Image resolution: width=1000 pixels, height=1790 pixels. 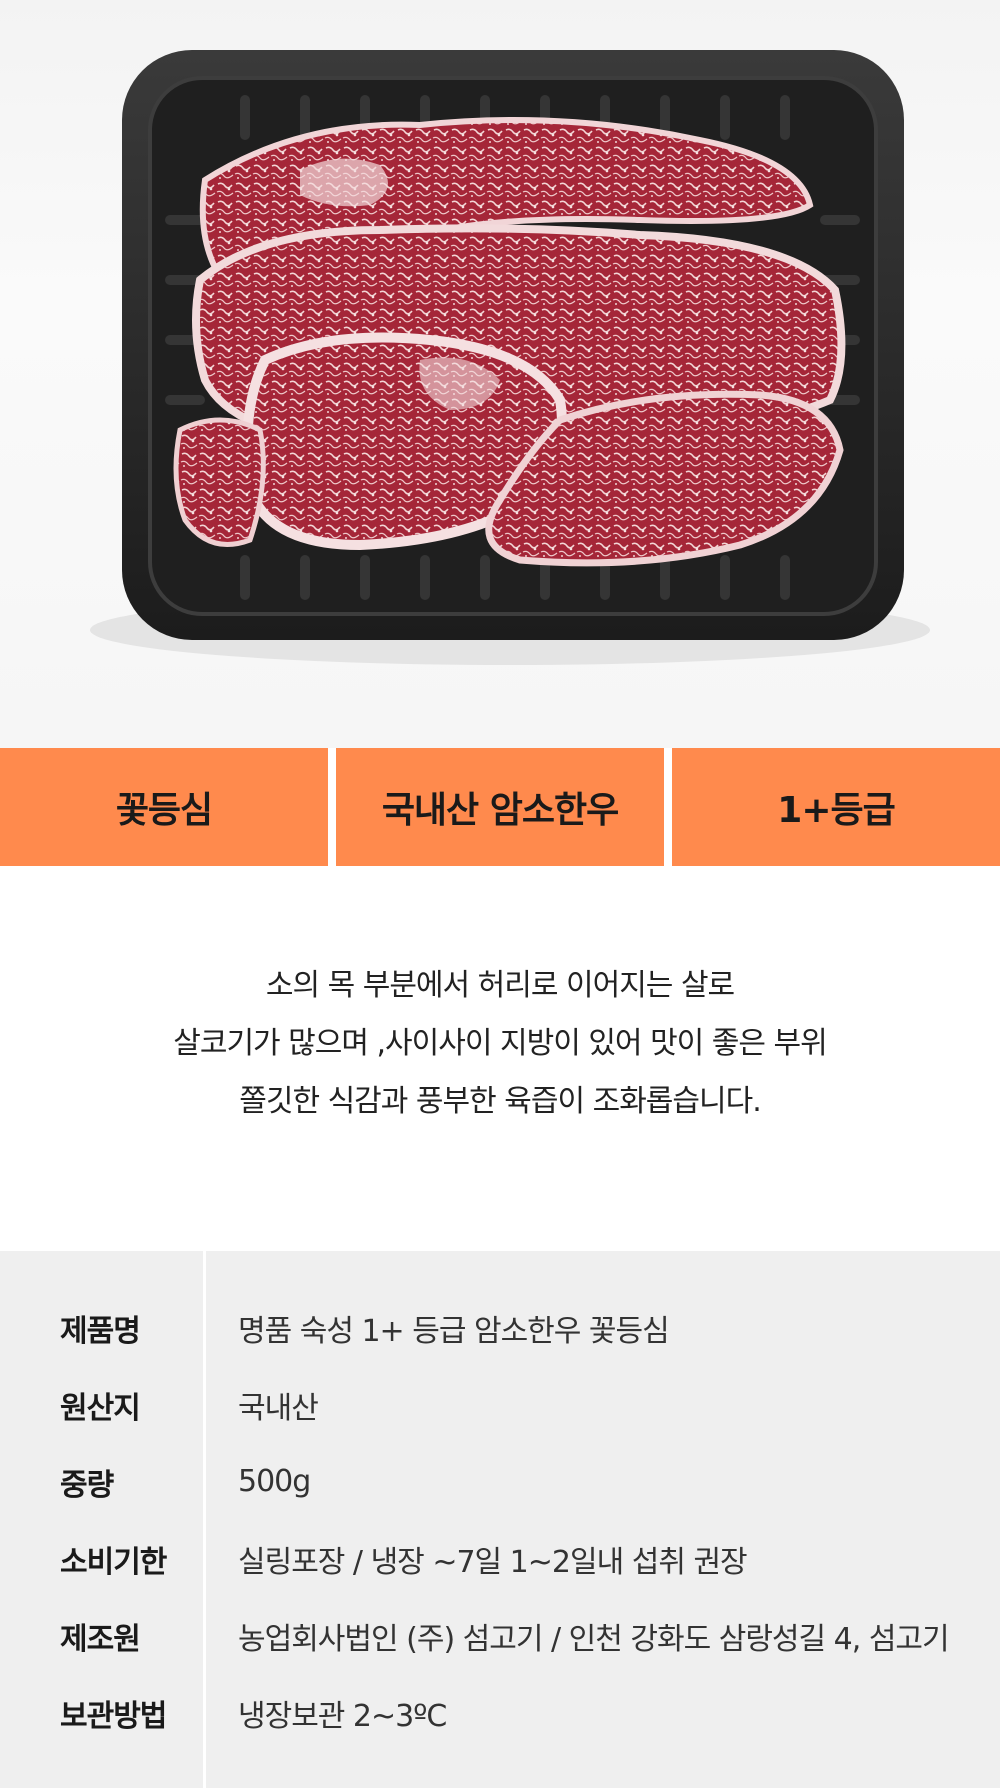 I want to click on info-value: 농업회사법인 (주) 섬고기 / 인천 강화도 삼랑성길 4, 섬고기, so click(x=594, y=1639).